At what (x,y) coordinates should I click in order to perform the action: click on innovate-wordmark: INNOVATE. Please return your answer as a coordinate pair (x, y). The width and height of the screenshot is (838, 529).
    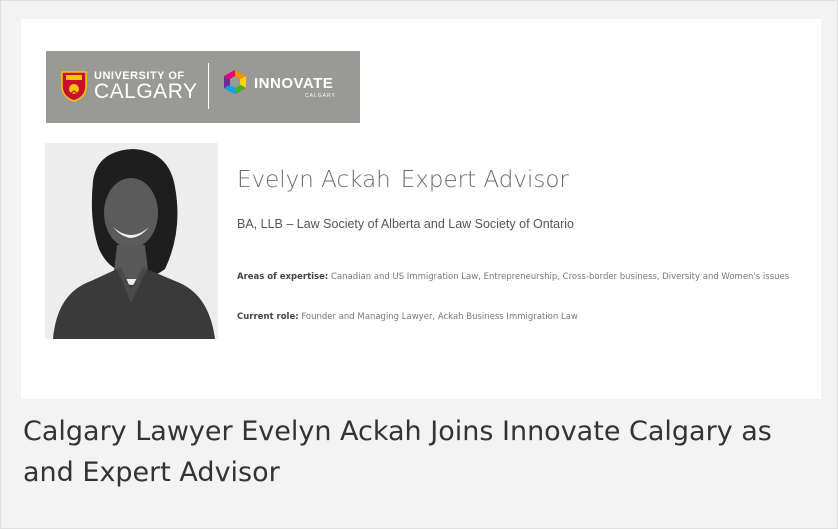
    Looking at the image, I should click on (294, 83).